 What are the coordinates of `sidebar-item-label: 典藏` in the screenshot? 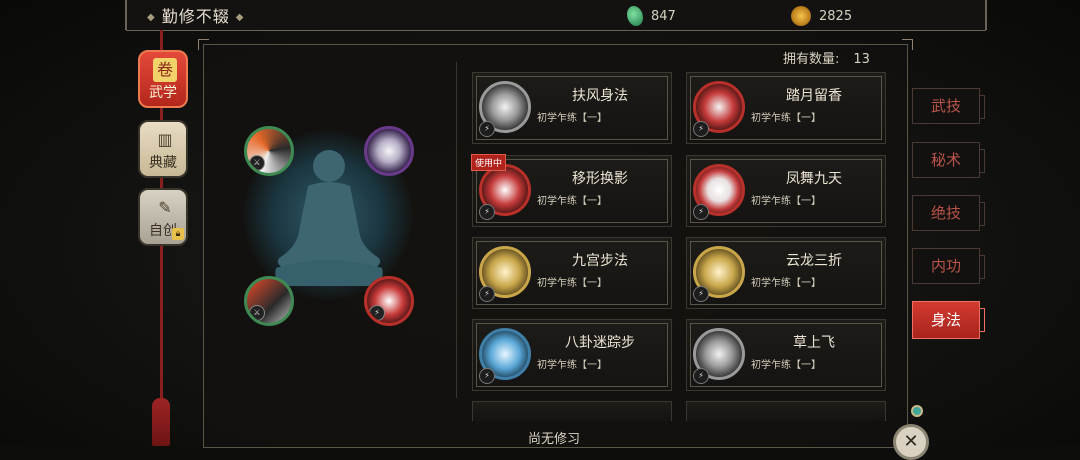 It's located at (163, 163).